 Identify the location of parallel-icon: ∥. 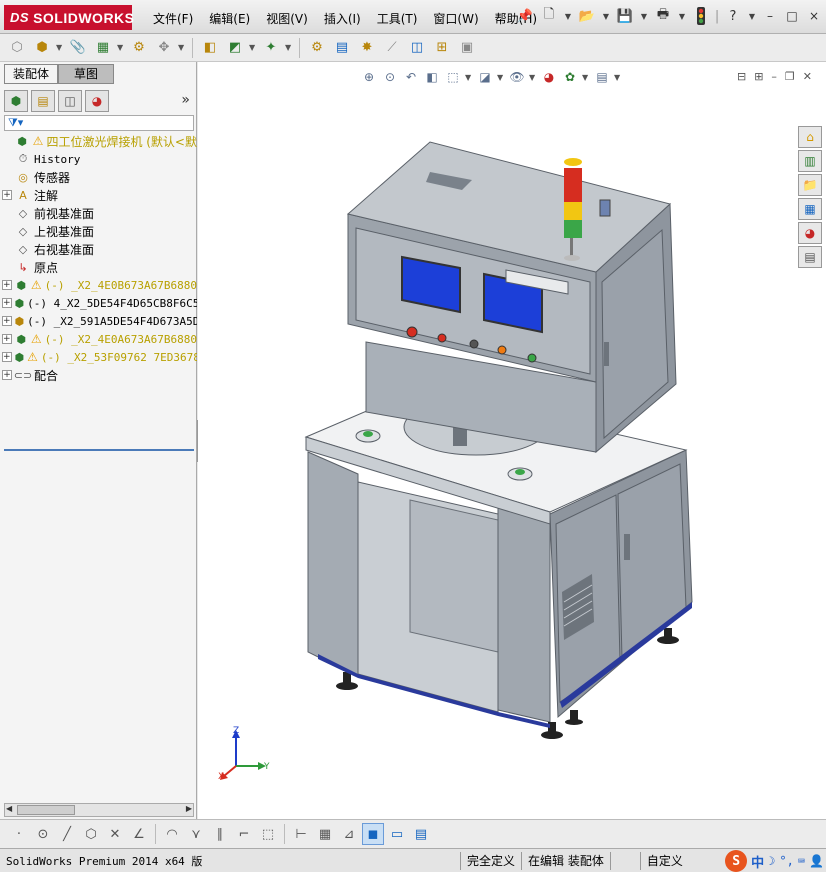
(220, 834).